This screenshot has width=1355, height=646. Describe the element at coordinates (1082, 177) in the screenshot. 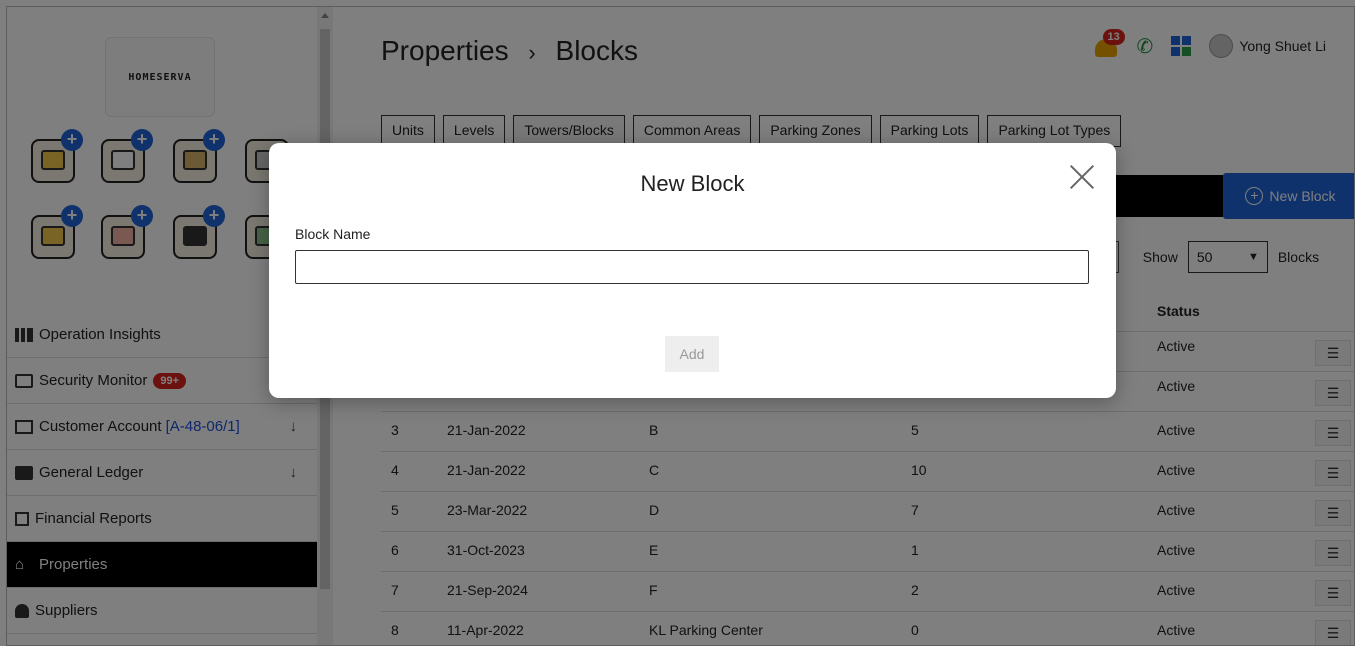

I see `close-icon` at that location.